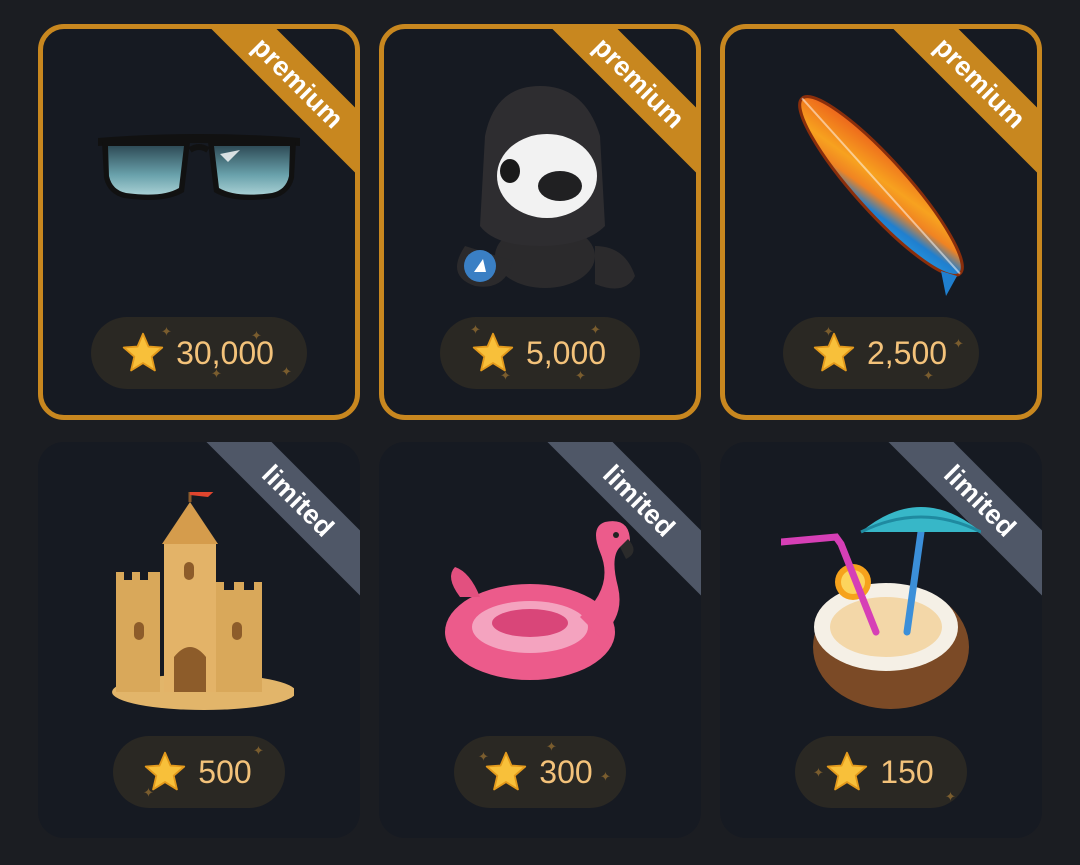 The height and width of the screenshot is (865, 1080). I want to click on gift-card-coconut-cocktail: limited ✦ ✦ 150, so click(881, 640).